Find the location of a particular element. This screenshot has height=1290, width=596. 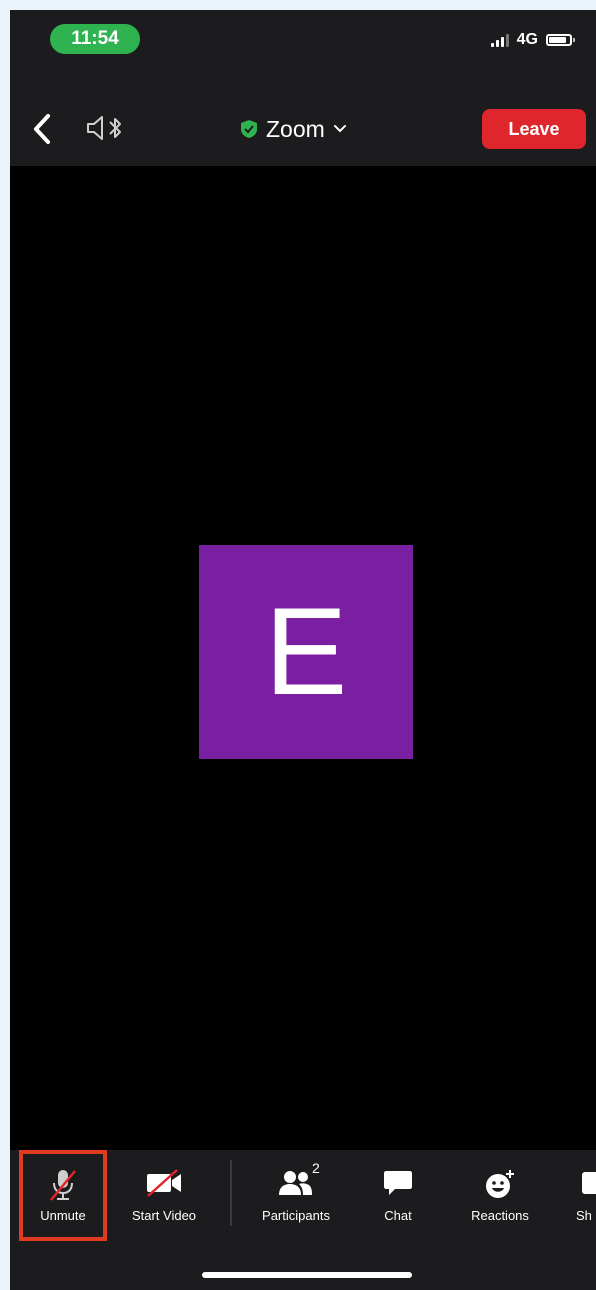

signal-icon is located at coordinates (499, 40).